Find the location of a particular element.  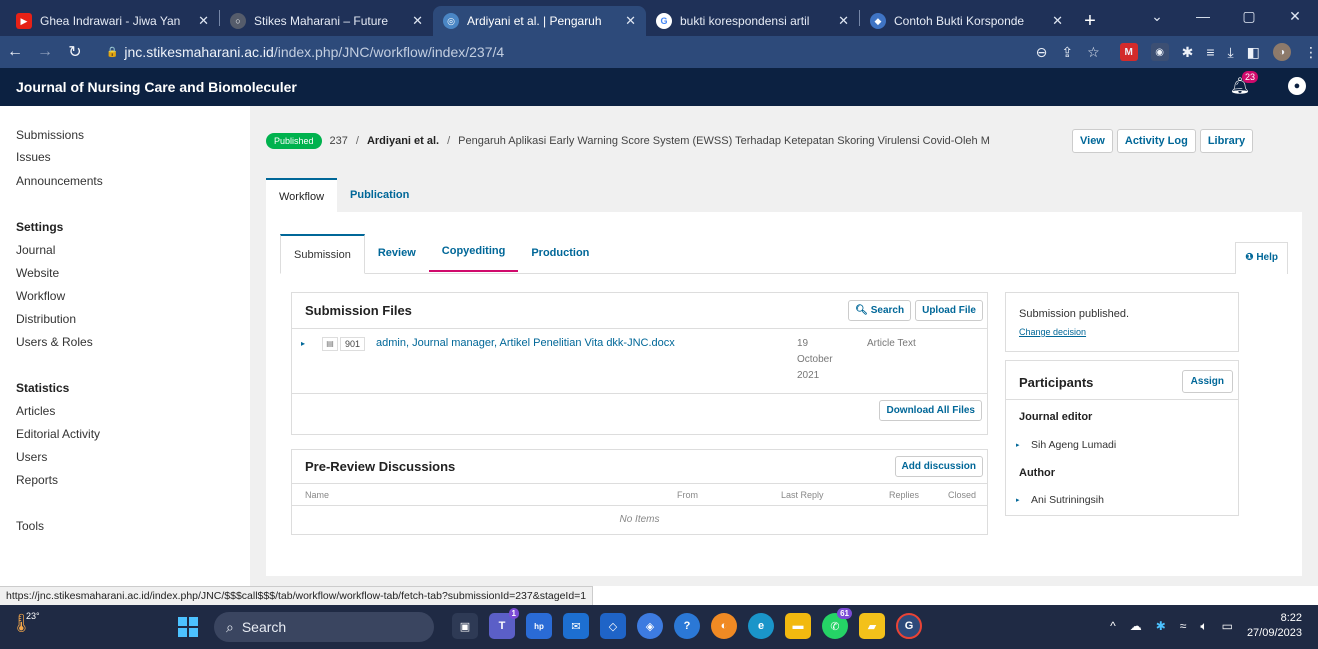

file-id: 901 is located at coordinates (353, 344).